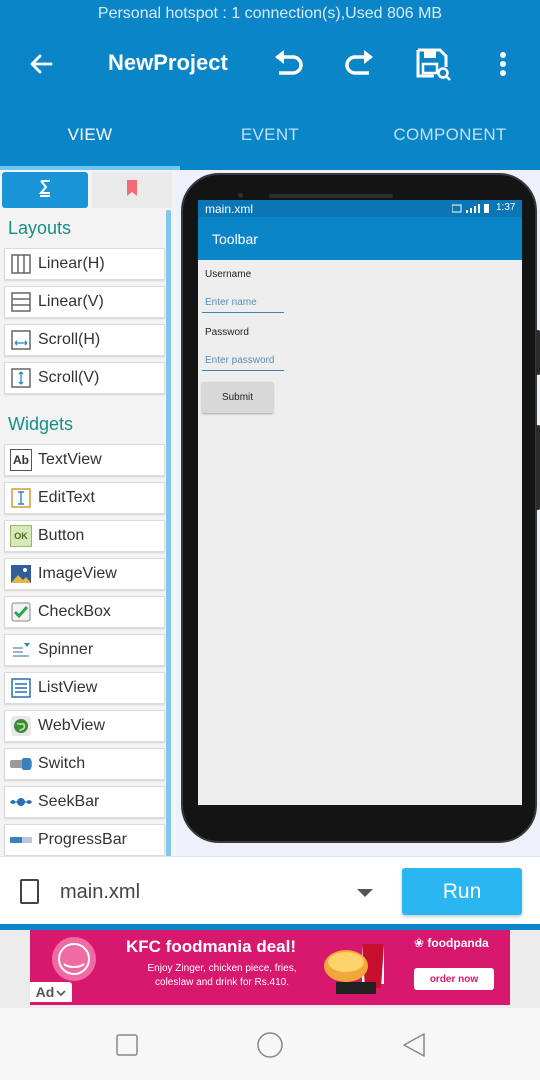  Describe the element at coordinates (454, 979) in the screenshot. I see `ad-order-now-button: order now` at that location.